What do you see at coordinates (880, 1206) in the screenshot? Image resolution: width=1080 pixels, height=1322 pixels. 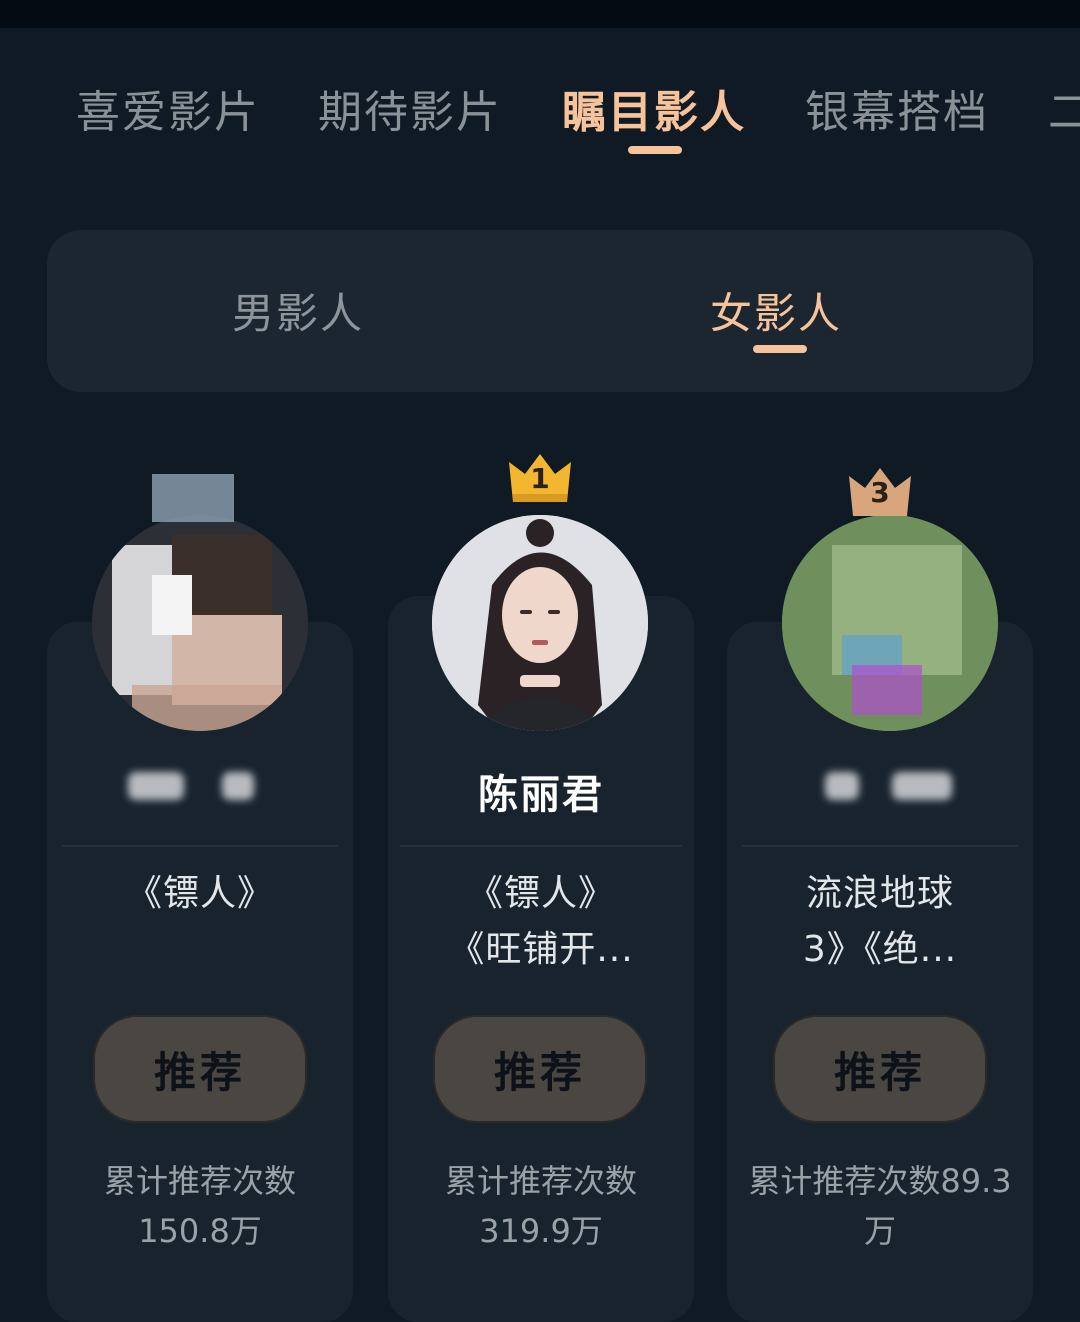 I see `recommend-count: 累计推荐次数89.3 万` at bounding box center [880, 1206].